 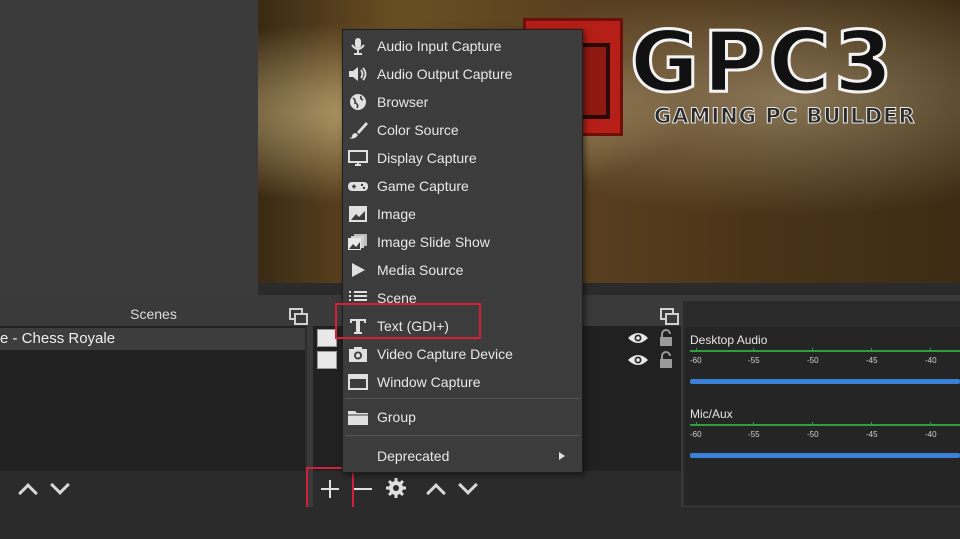 What do you see at coordinates (462, 102) in the screenshot?
I see `menu-item-browser: Browser` at bounding box center [462, 102].